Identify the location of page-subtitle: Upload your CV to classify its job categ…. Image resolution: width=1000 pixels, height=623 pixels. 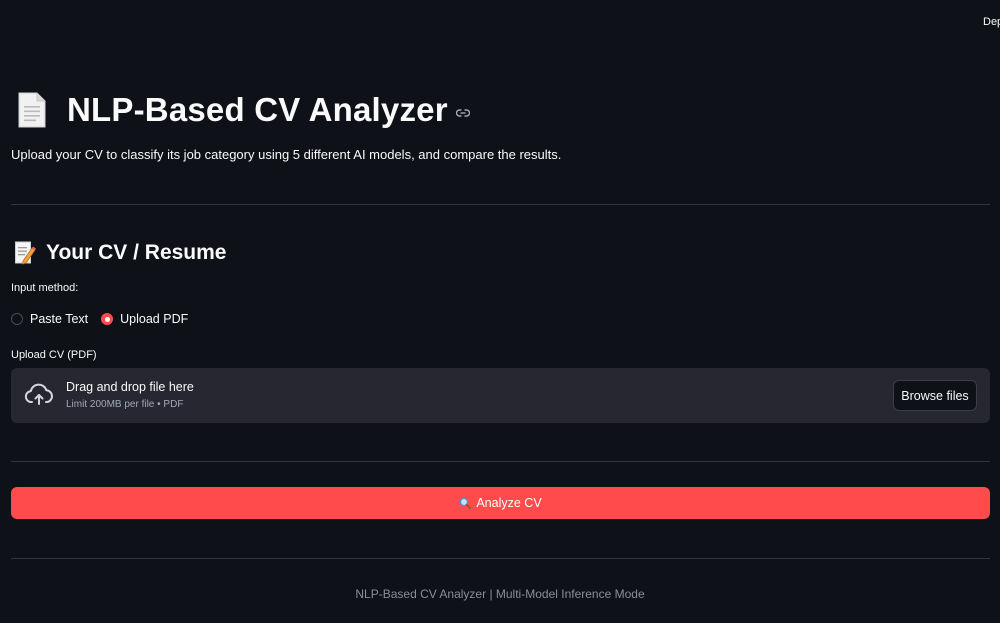
(286, 154).